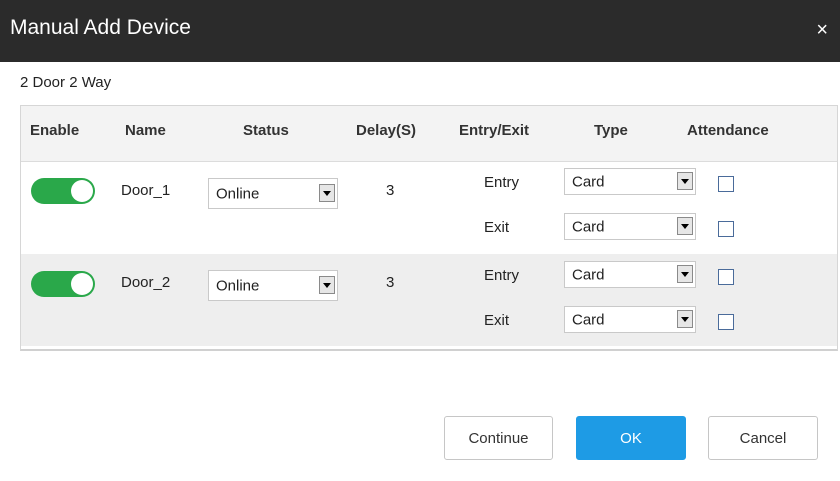 This screenshot has width=840, height=481. I want to click on cancel-button: Cancel, so click(763, 438).